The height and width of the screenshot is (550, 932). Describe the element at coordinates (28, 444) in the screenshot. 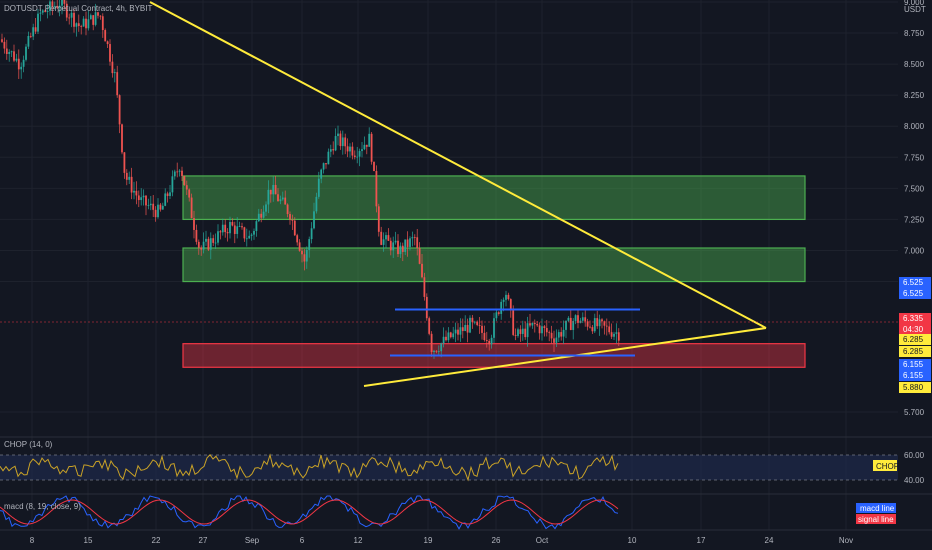

I see `chop-label: CHOP (14, 0)` at that location.